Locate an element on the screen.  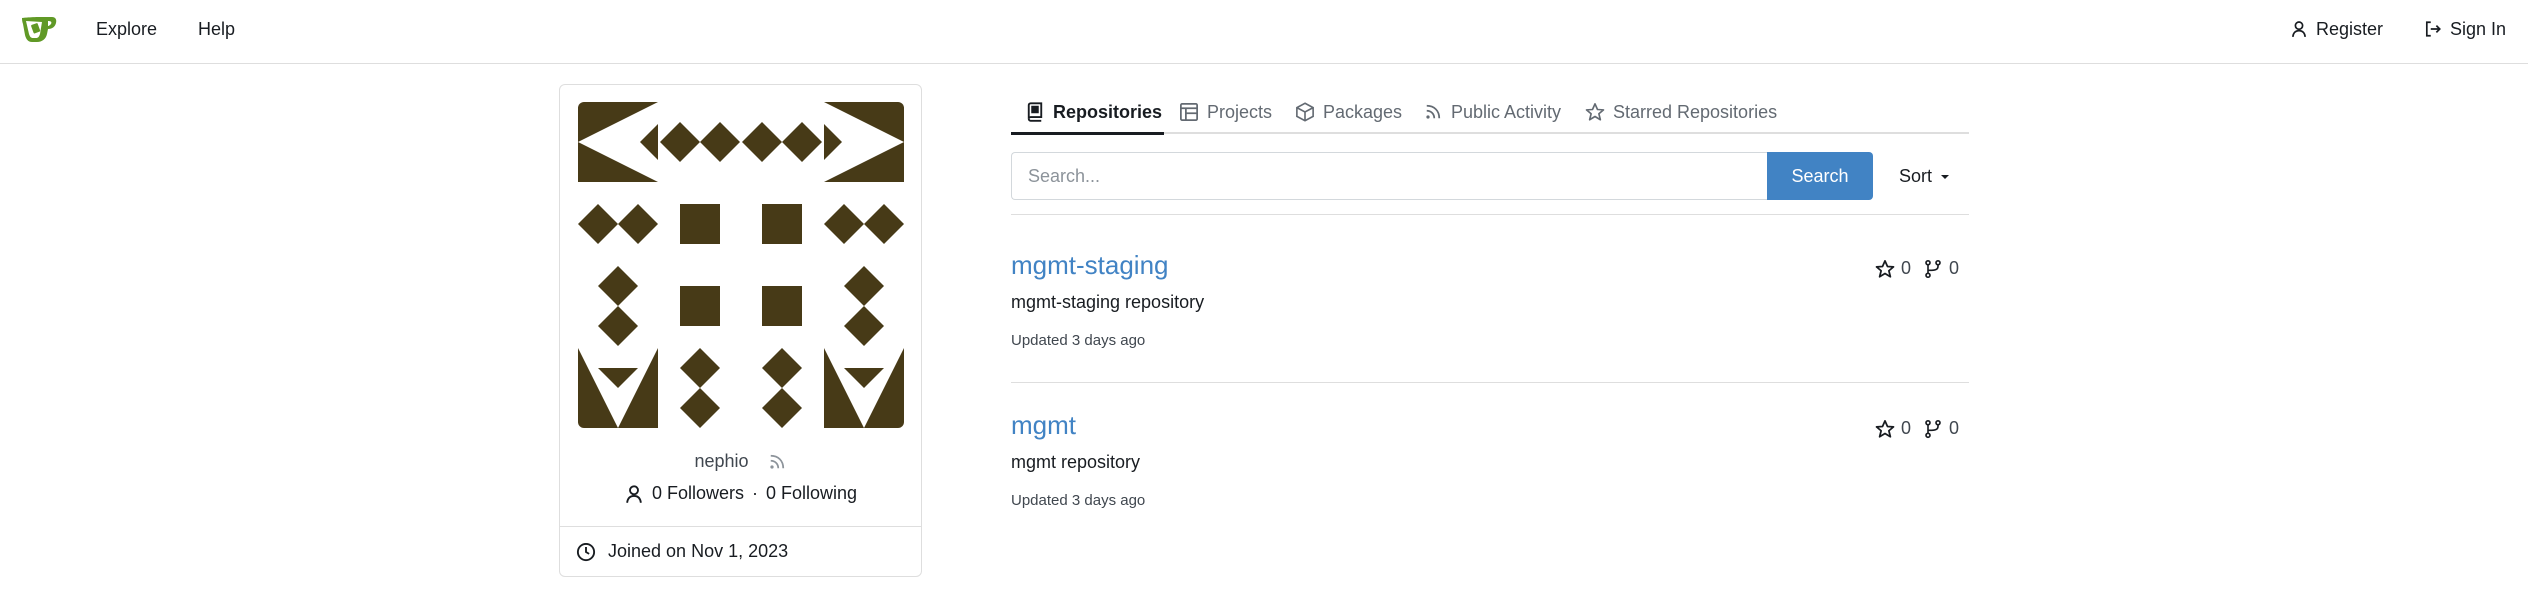
repo-name-link: mgmt-staging is located at coordinates (1090, 265).